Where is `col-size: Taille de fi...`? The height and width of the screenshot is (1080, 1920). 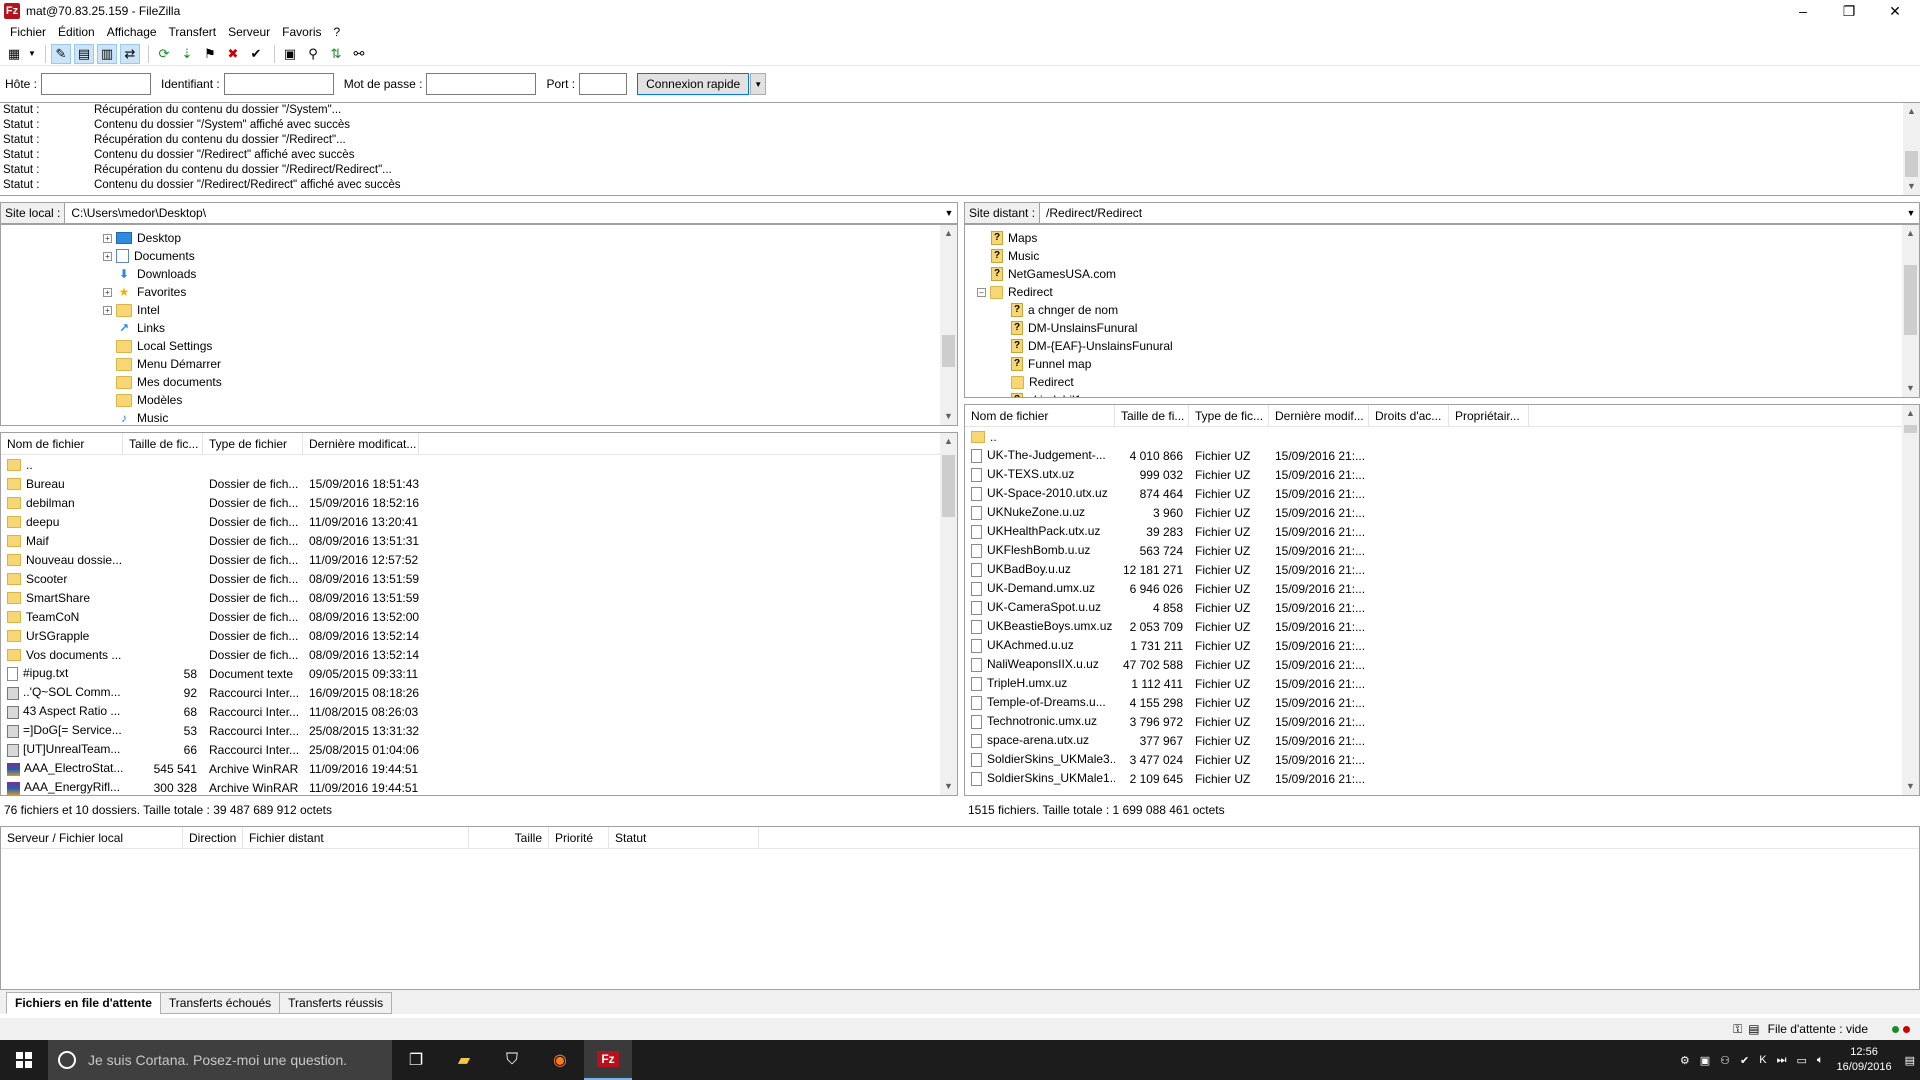 col-size: Taille de fi... is located at coordinates (1152, 415).